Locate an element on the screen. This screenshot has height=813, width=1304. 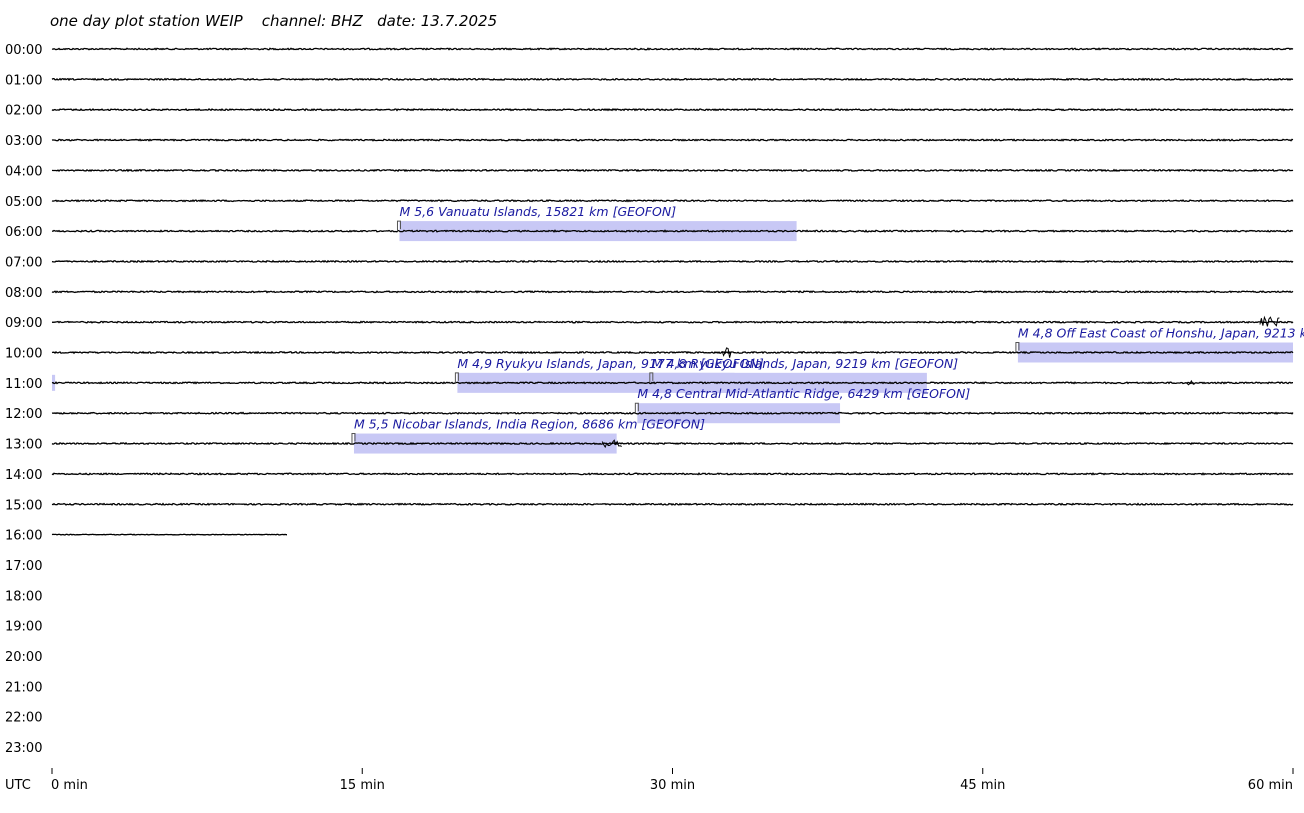
hour-label-1500: 15:00 is located at coordinates (23, 505).